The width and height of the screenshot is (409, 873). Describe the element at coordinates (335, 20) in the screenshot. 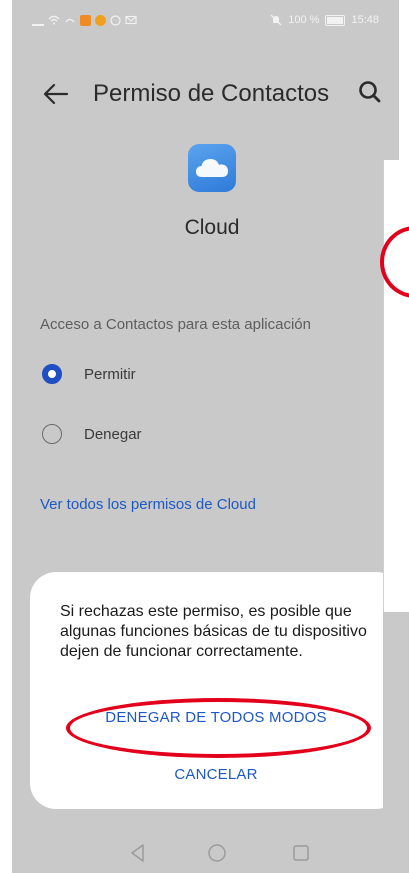

I see `battery-icon` at that location.